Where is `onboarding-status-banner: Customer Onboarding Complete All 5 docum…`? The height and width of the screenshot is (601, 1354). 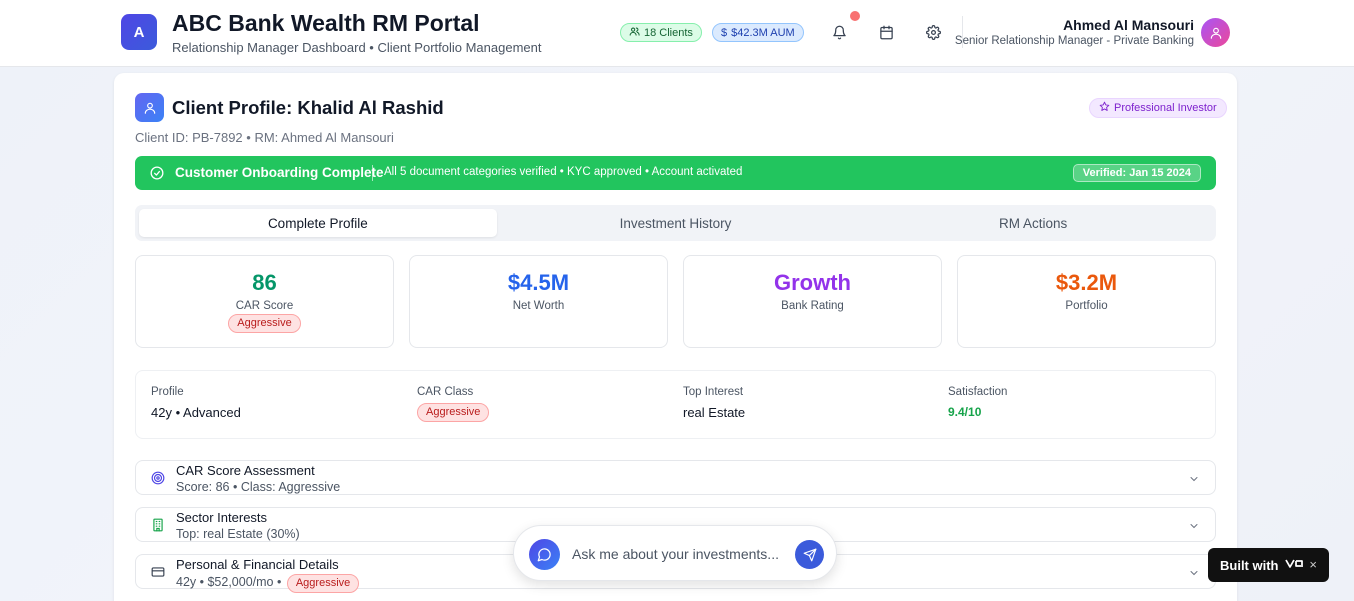
onboarding-status-banner: Customer Onboarding Complete All 5 docum… is located at coordinates (675, 173).